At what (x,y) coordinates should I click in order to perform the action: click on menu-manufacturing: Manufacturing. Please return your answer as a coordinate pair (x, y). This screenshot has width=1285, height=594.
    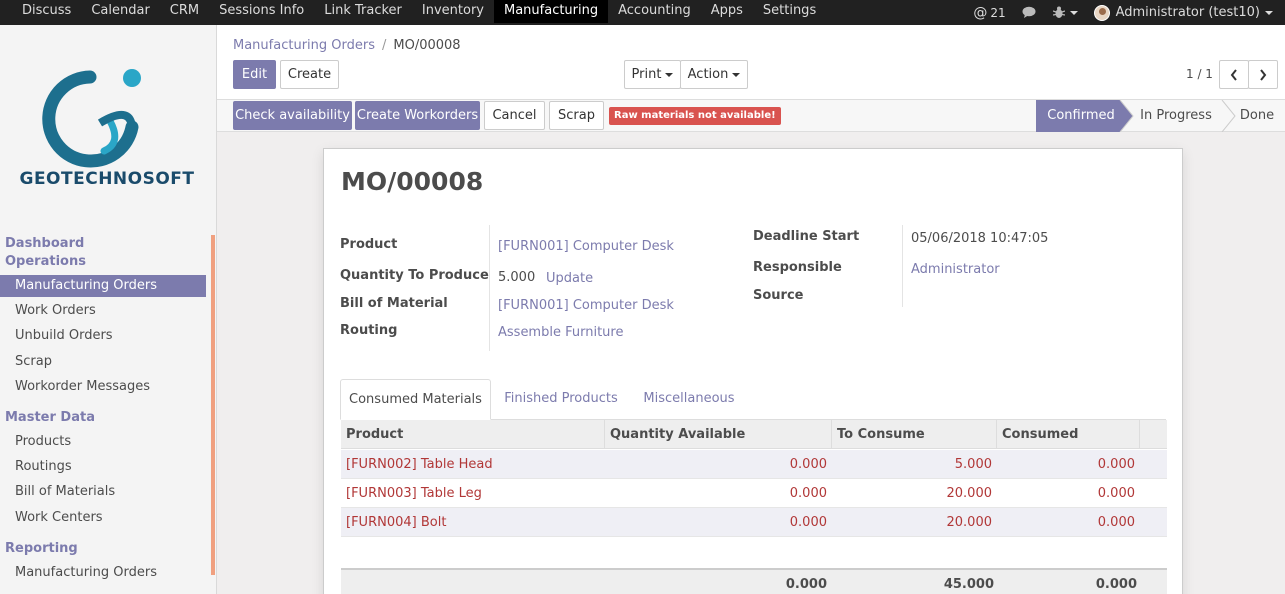
    Looking at the image, I should click on (551, 11).